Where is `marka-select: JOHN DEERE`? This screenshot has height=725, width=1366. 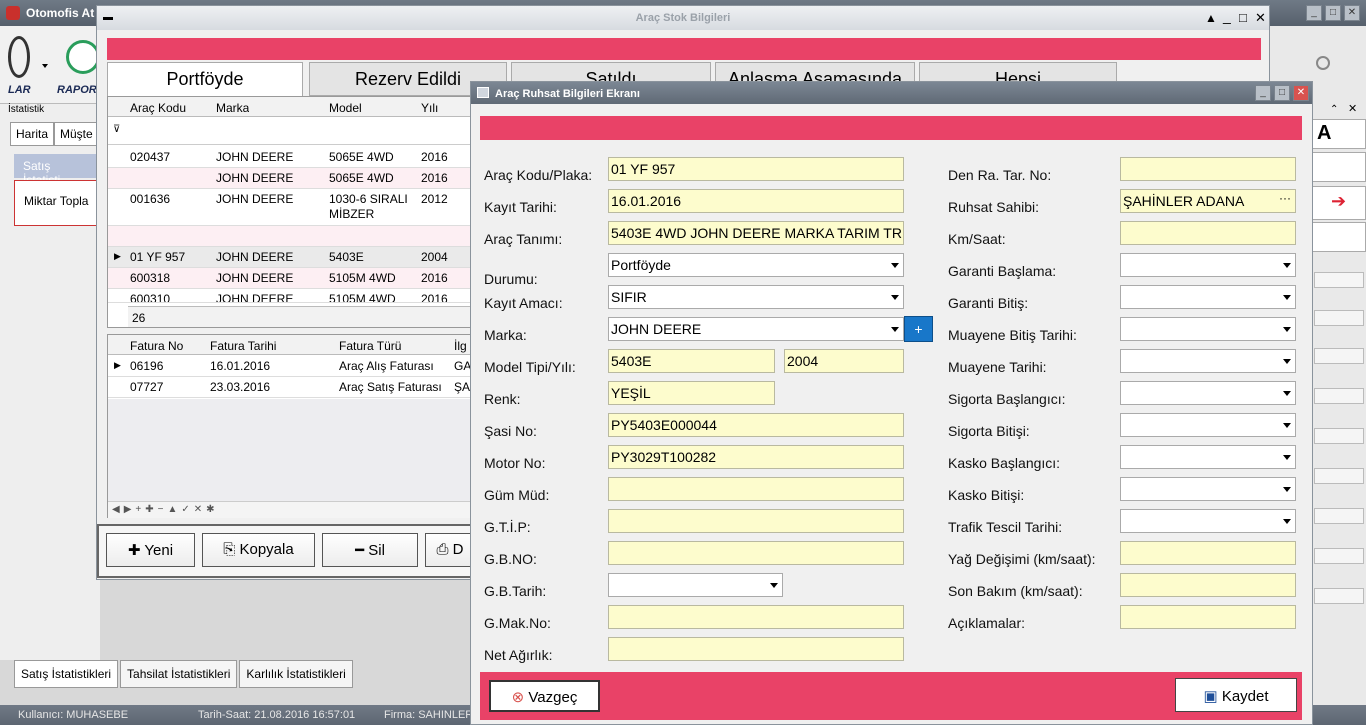
marka-select: JOHN DEERE is located at coordinates (756, 329).